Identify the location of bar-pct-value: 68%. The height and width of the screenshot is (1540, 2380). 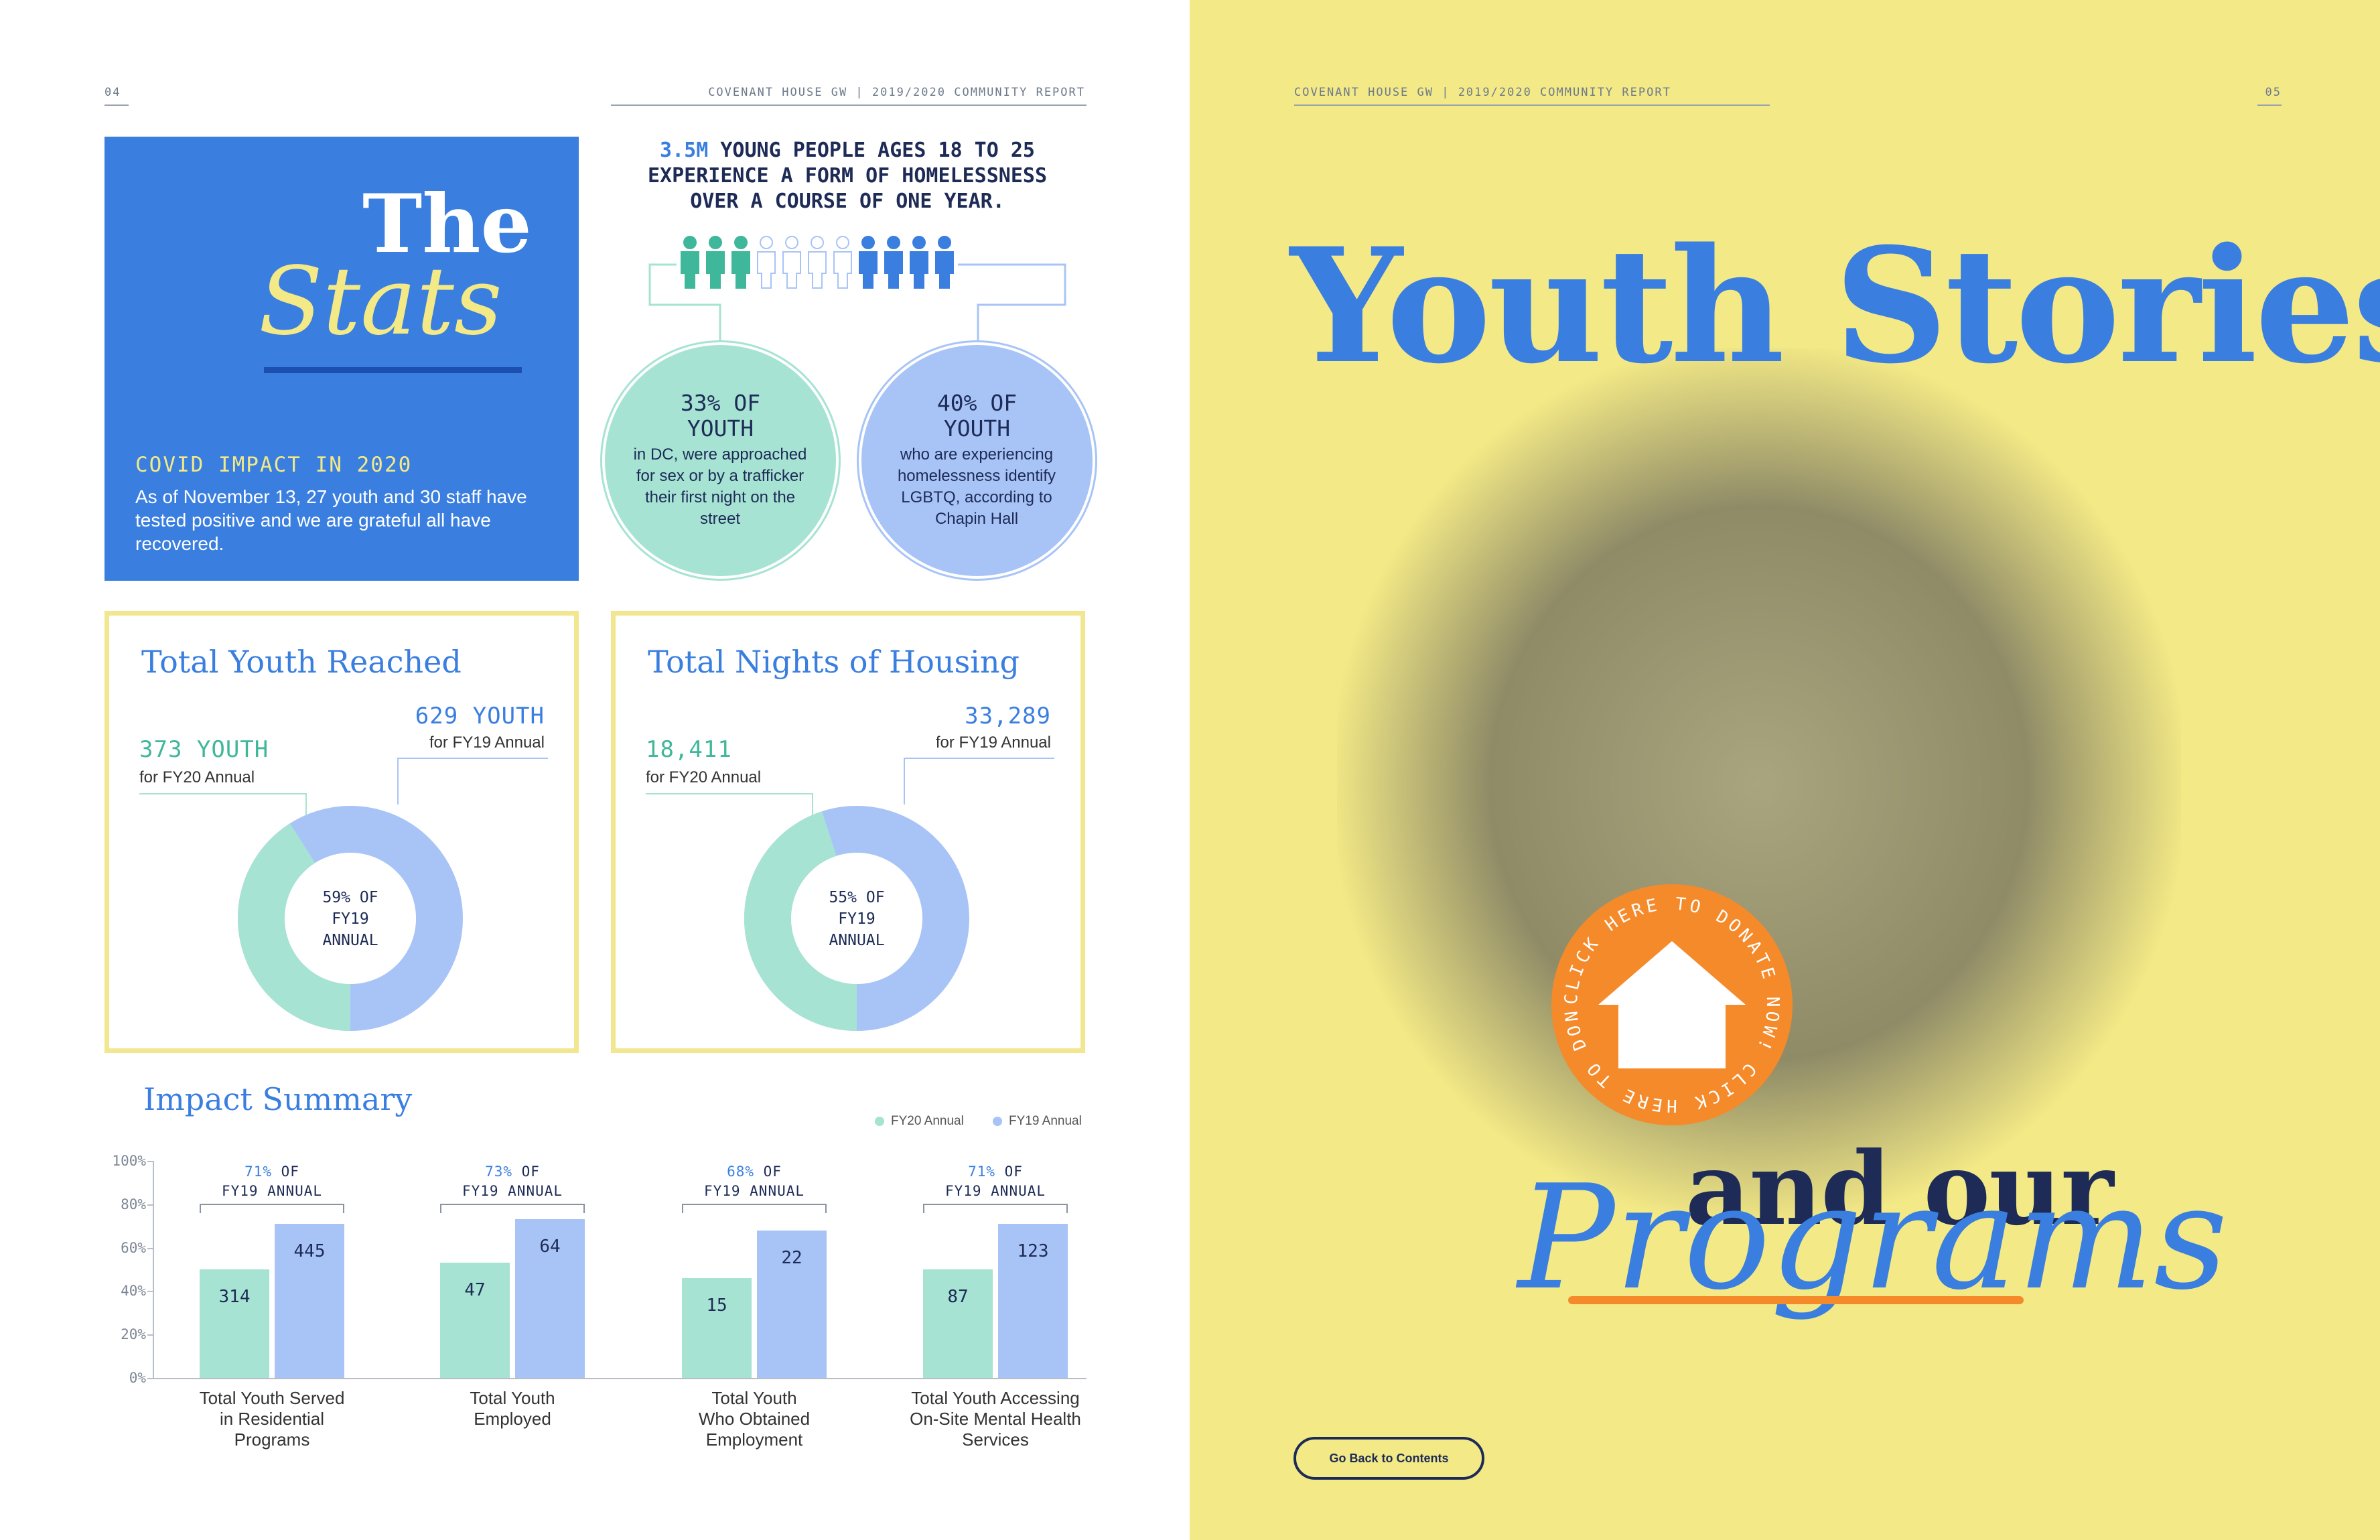
(741, 1172).